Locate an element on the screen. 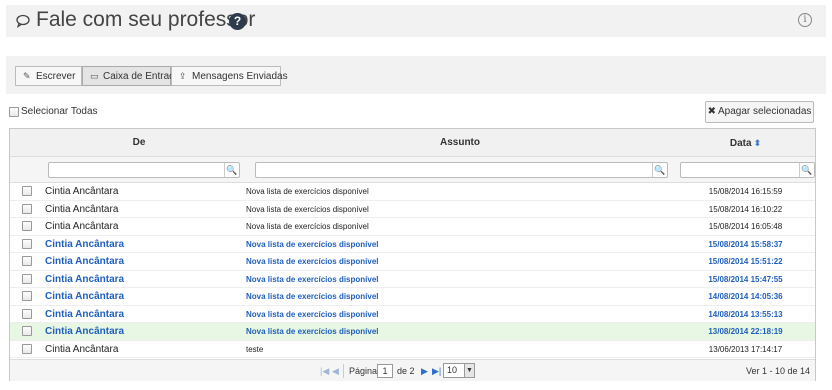  sort-icon: ⬍ is located at coordinates (758, 143).